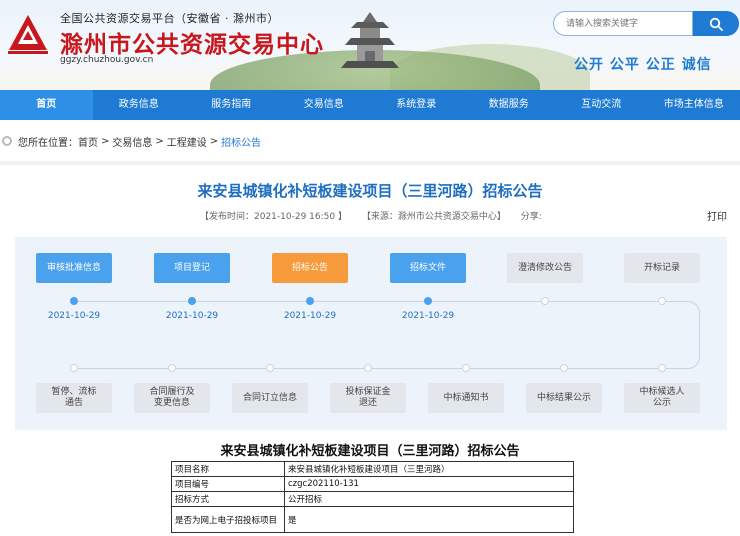 This screenshot has width=740, height=536. Describe the element at coordinates (192, 268) in the screenshot. I see `step-project-registration: 项目登记` at that location.